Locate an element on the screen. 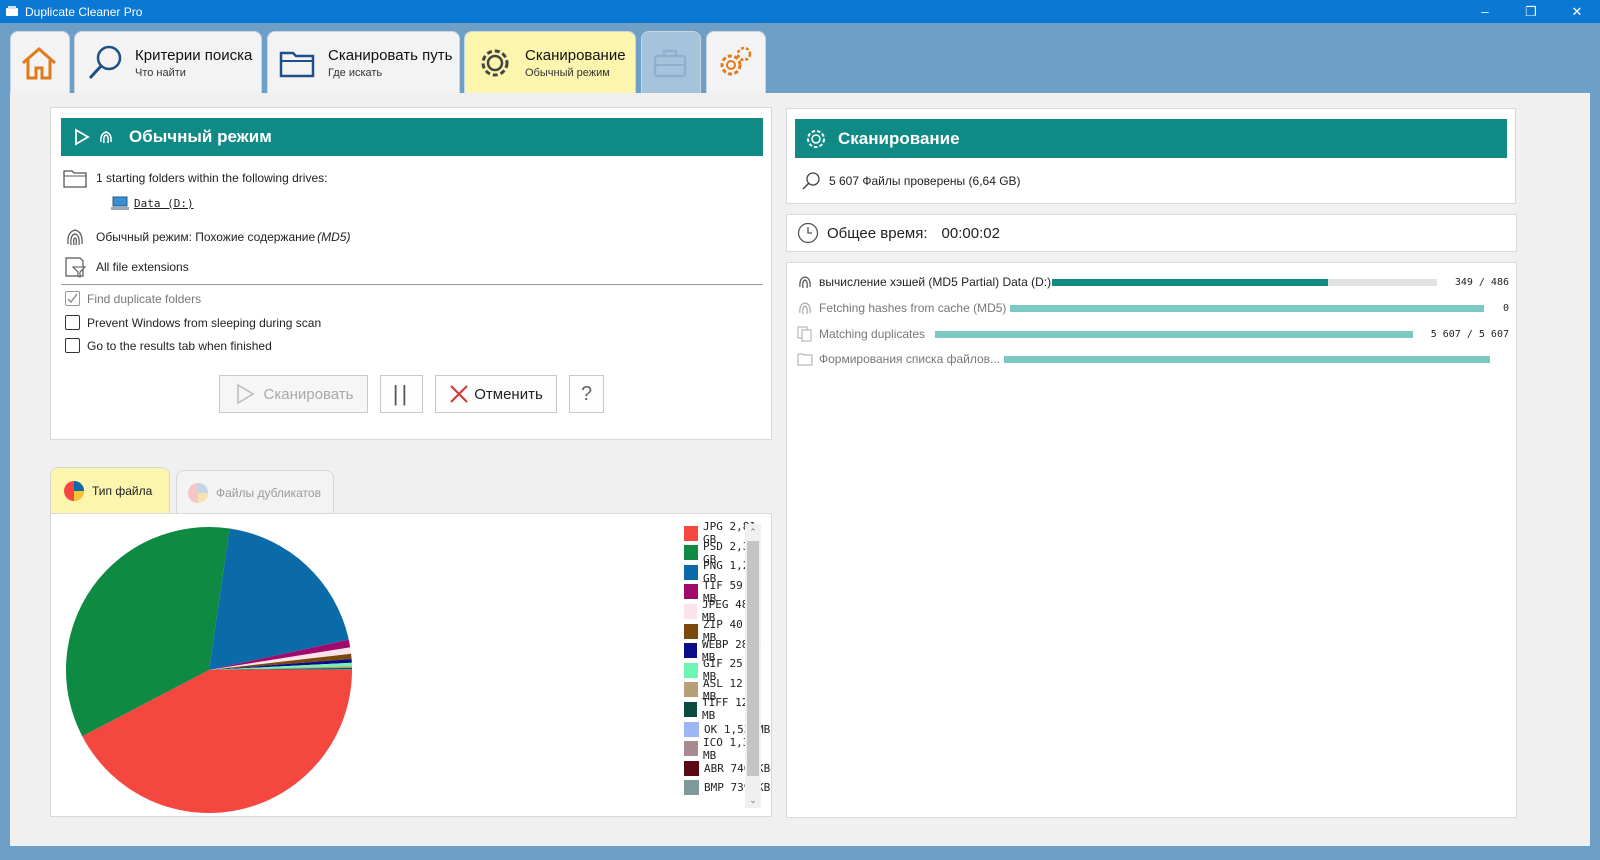 The image size is (1600, 860). app-icon is located at coordinates (12, 10).